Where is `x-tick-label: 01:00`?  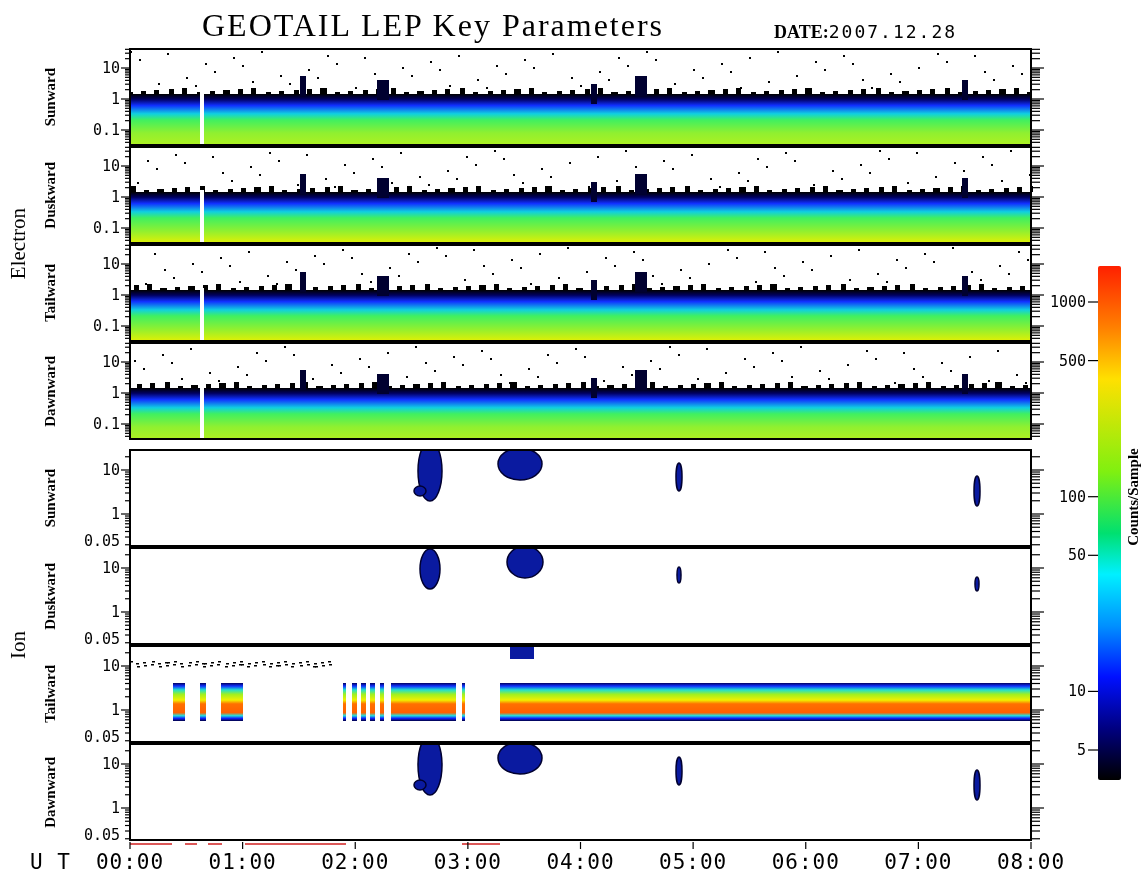
x-tick-label: 01:00 is located at coordinates (242, 862).